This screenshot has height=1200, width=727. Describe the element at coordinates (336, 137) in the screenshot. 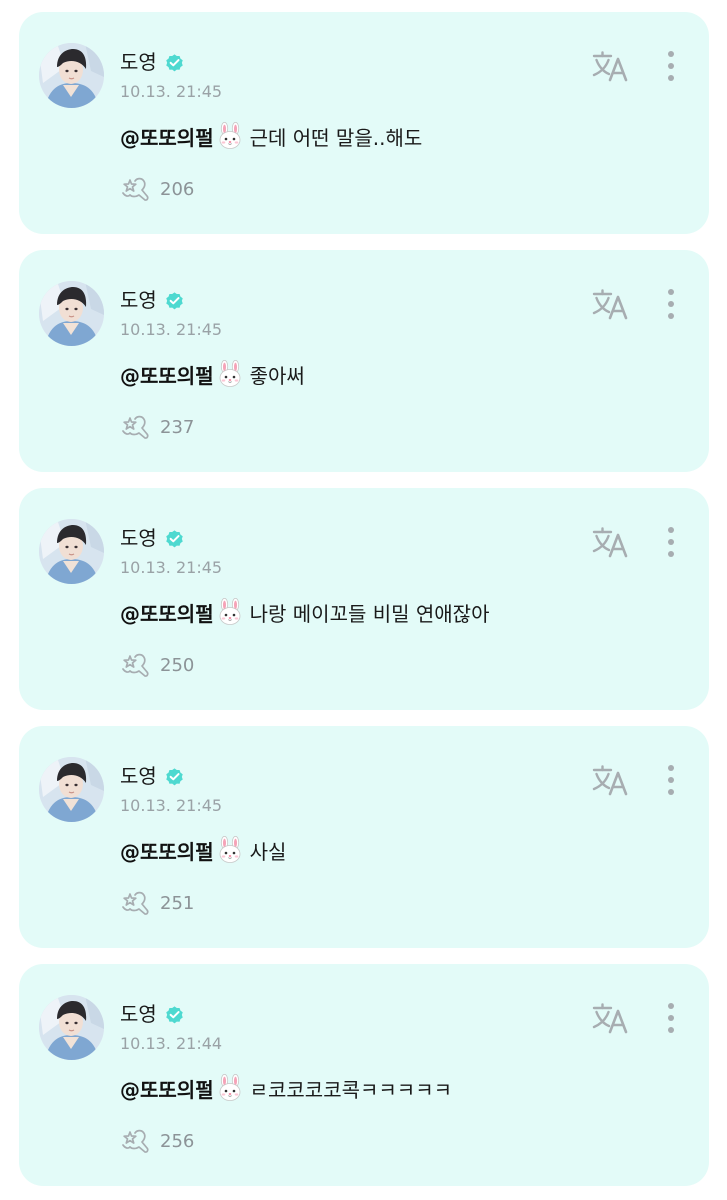

I see `comment-text: 근데 어떤 말을..해도` at that location.